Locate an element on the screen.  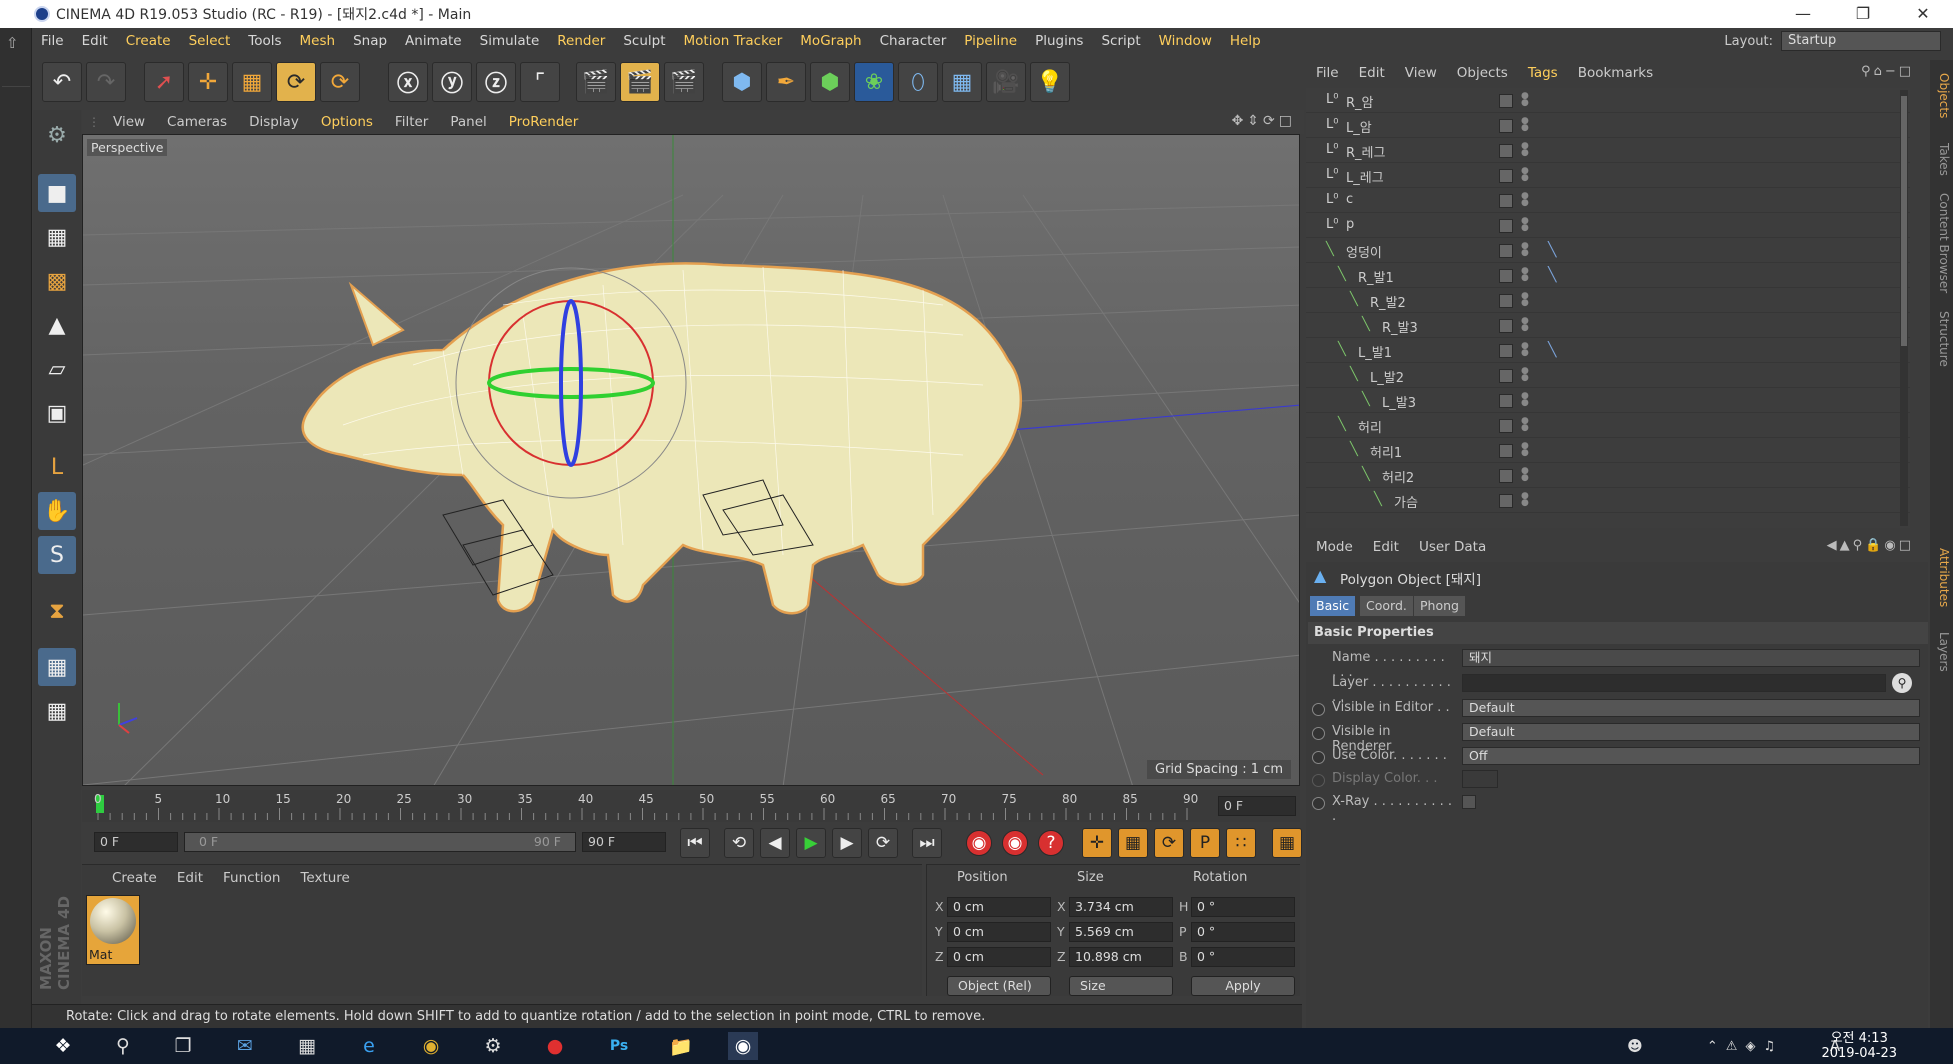
object-name: L_레그 is located at coordinates (1365, 176).